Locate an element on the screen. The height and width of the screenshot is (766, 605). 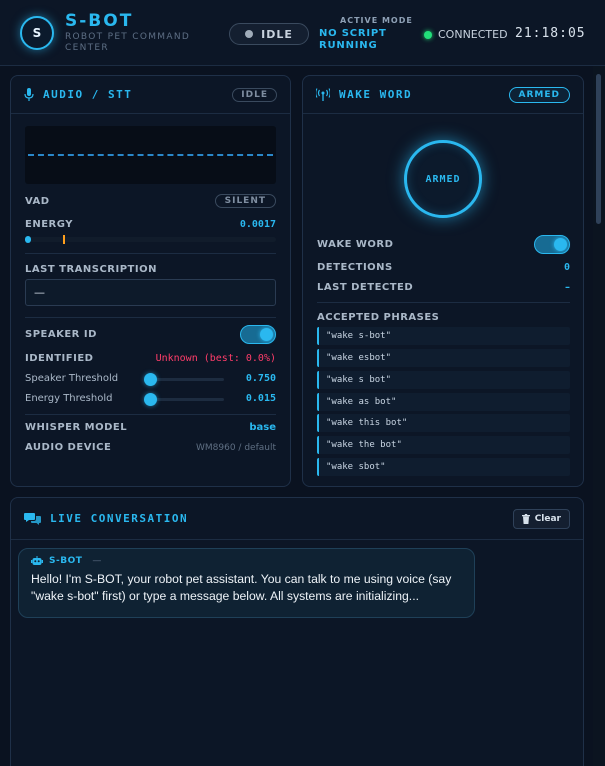
wake-panel-title: WAKE WORD is located at coordinates (376, 94).